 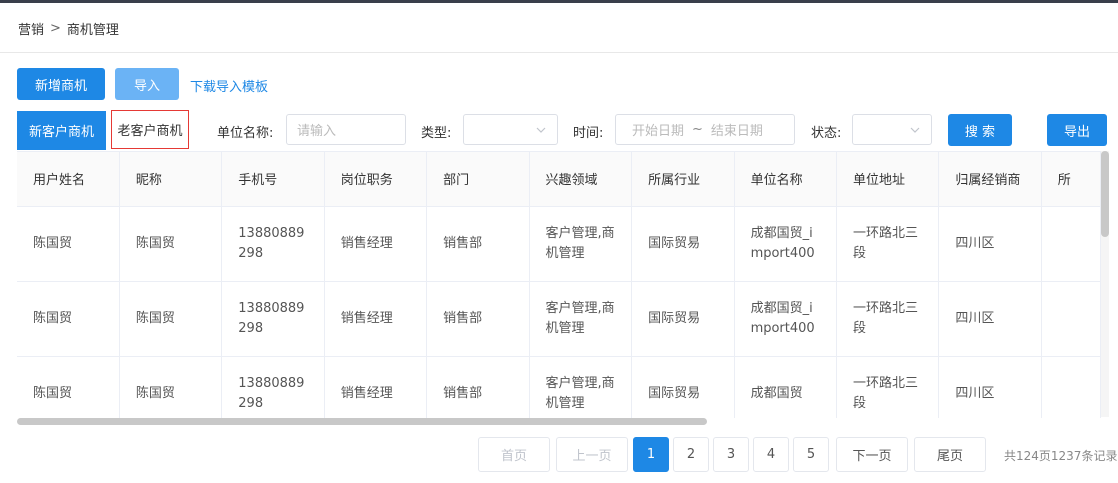 I want to click on breadcrumb-current: 商机管理, so click(x=92, y=30).